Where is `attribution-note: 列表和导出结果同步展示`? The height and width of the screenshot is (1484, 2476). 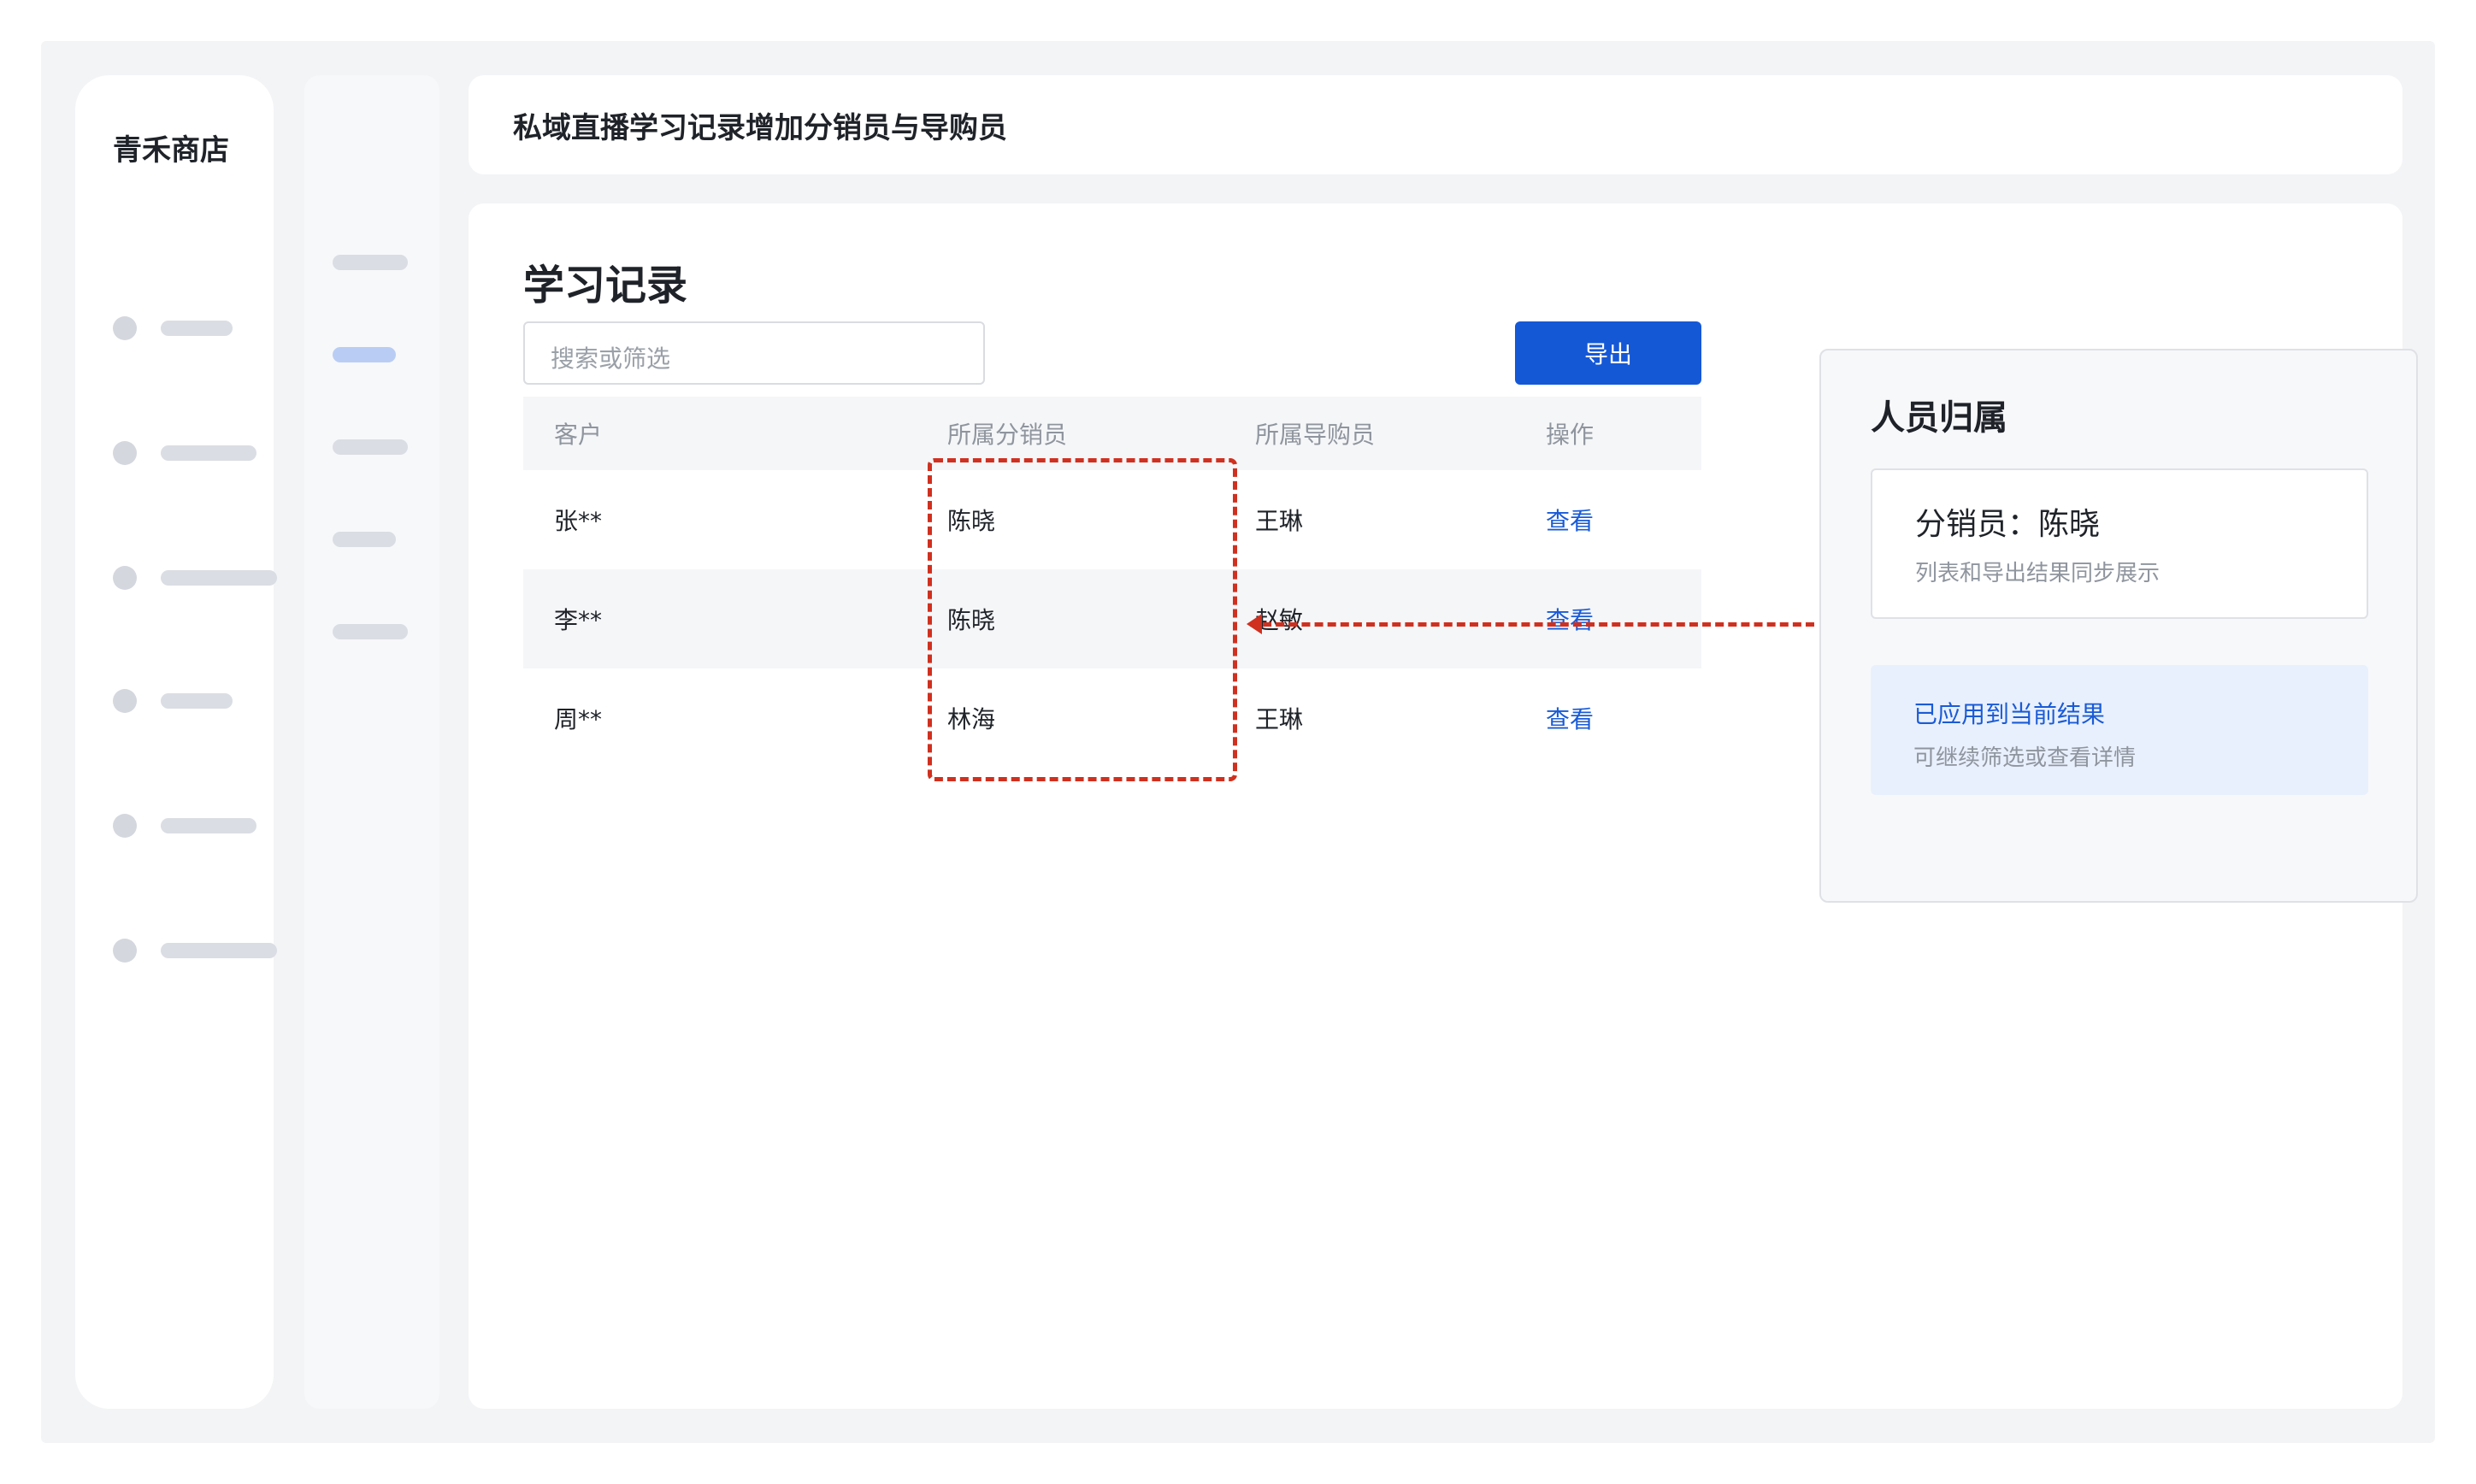 attribution-note: 列表和导出结果同步展示 is located at coordinates (2038, 573).